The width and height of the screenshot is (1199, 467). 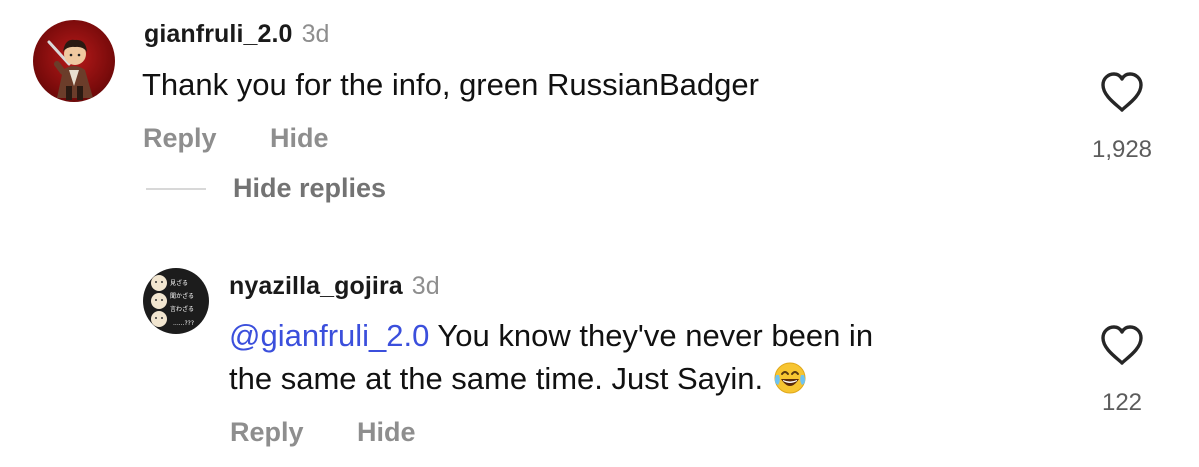 What do you see at coordinates (70, 69) in the screenshot?
I see `cartoon-man-avatar-icon` at bounding box center [70, 69].